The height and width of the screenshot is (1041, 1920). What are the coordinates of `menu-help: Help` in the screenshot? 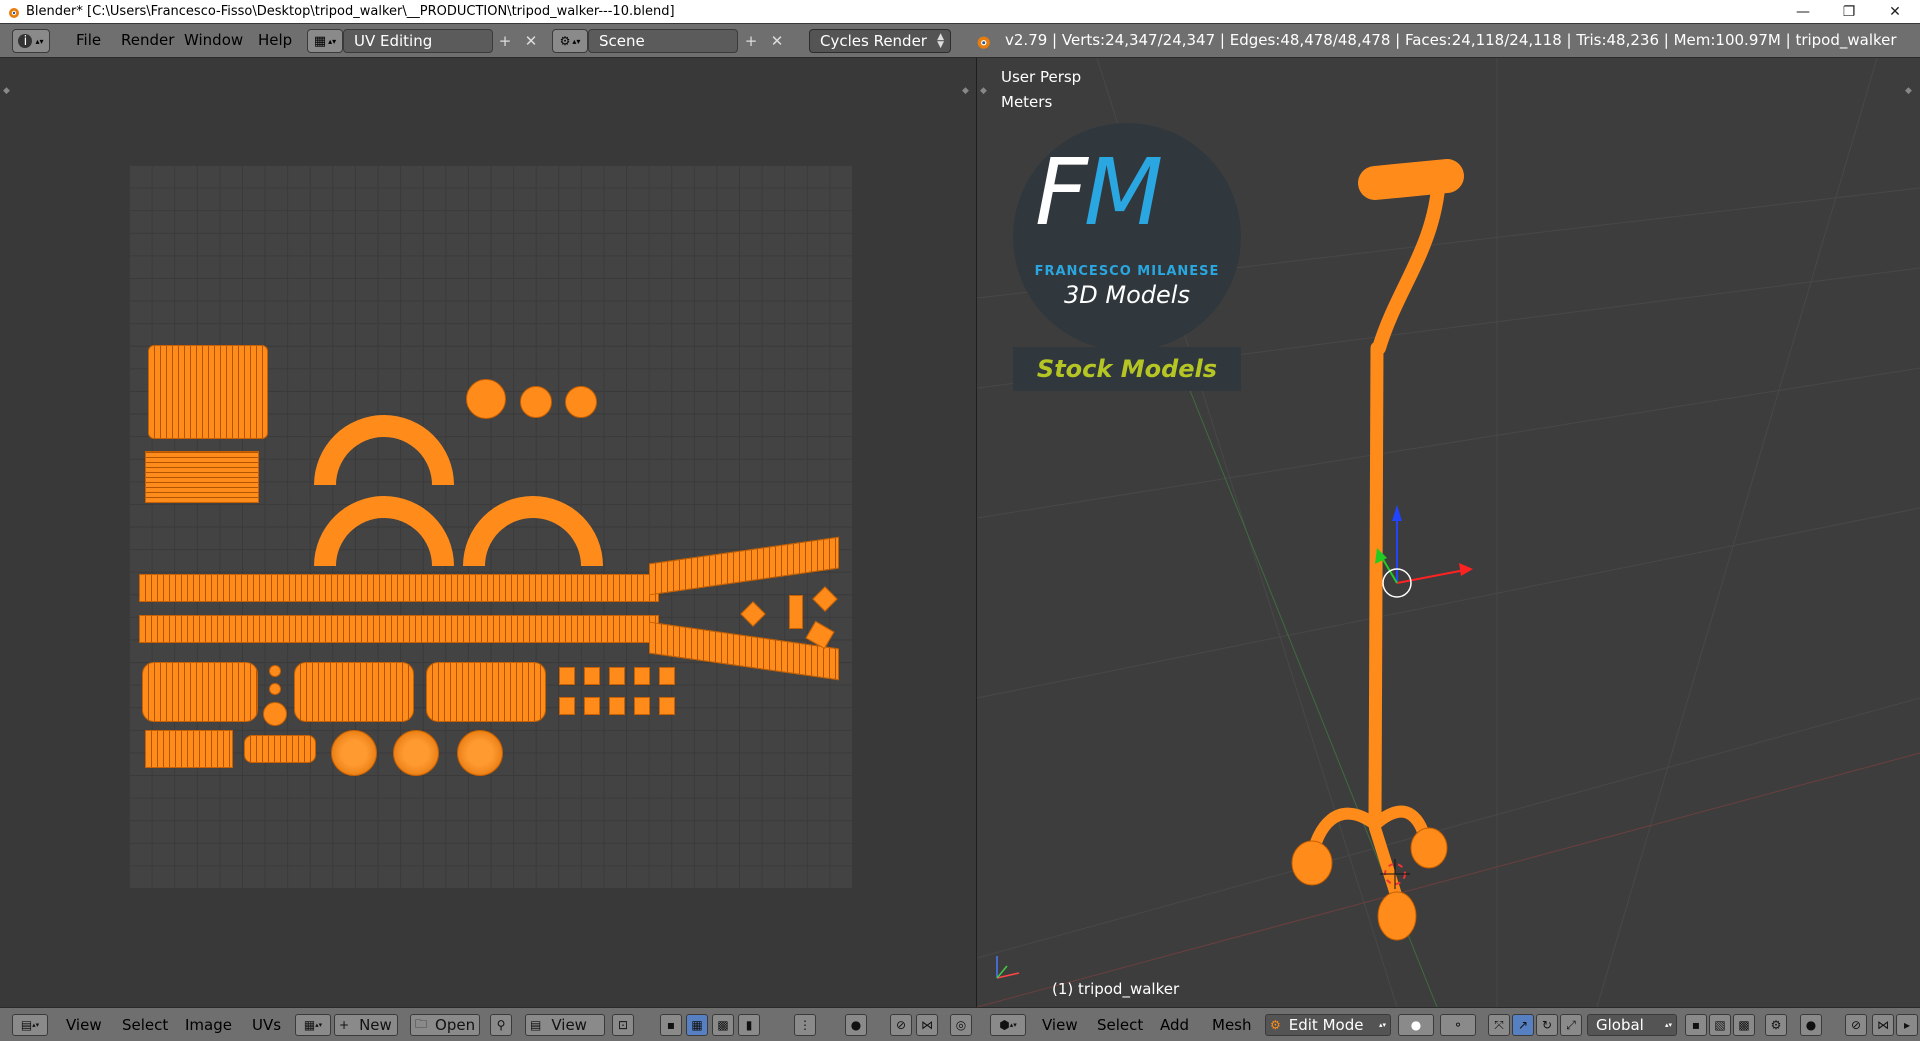 It's located at (275, 40).